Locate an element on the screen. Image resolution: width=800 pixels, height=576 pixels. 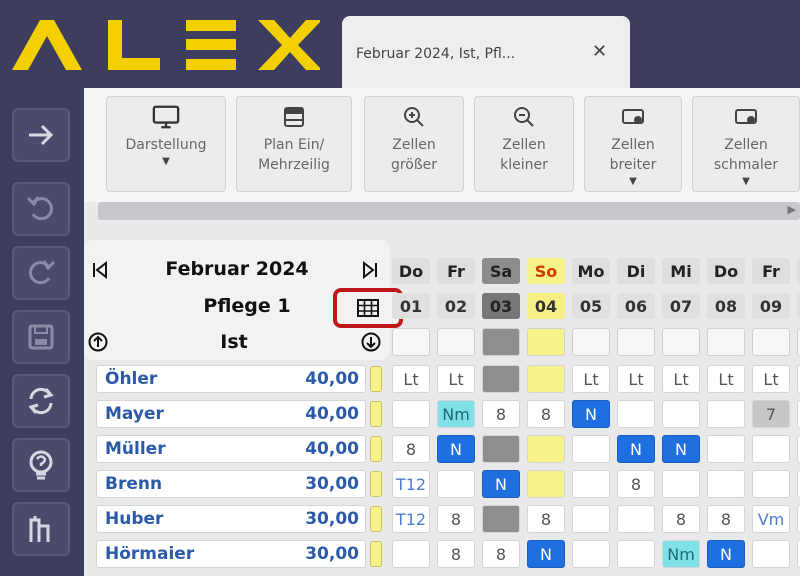
horizontal-scrollbar: ▶ is located at coordinates (449, 211).